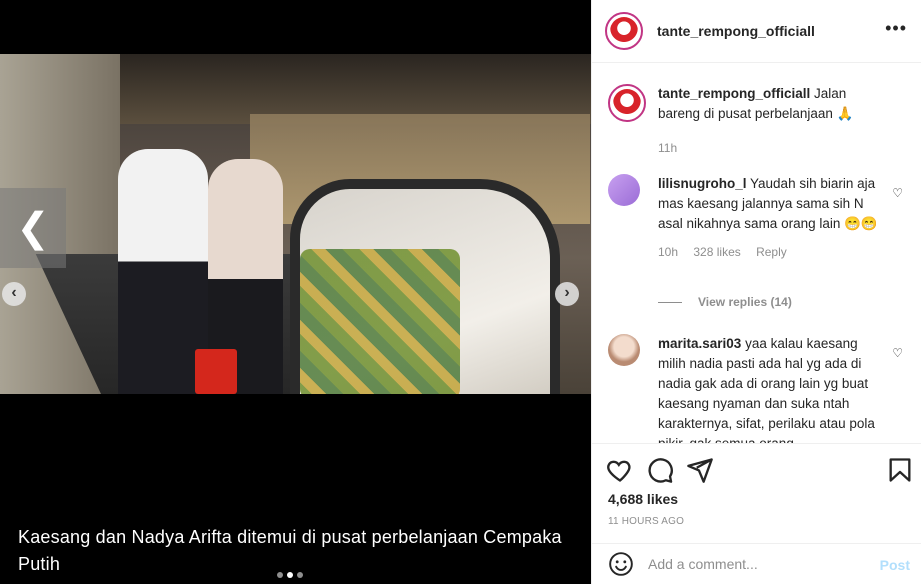 Image resolution: width=921 pixels, height=584 pixels. What do you see at coordinates (668, 148) in the screenshot?
I see `caption-time: 11h` at bounding box center [668, 148].